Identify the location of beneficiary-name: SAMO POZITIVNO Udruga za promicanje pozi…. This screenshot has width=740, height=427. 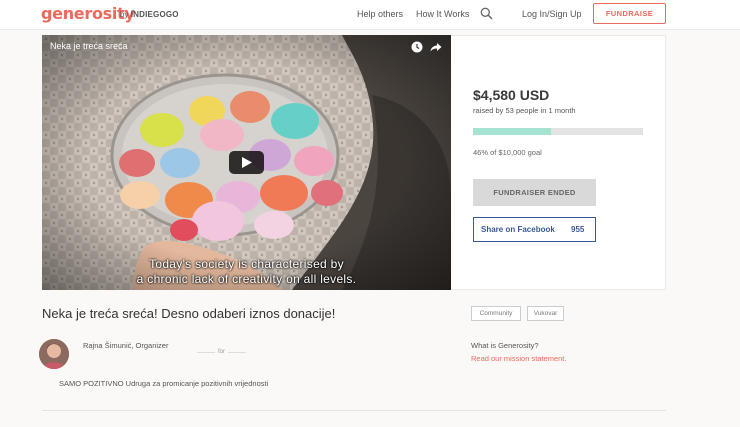
(163, 383).